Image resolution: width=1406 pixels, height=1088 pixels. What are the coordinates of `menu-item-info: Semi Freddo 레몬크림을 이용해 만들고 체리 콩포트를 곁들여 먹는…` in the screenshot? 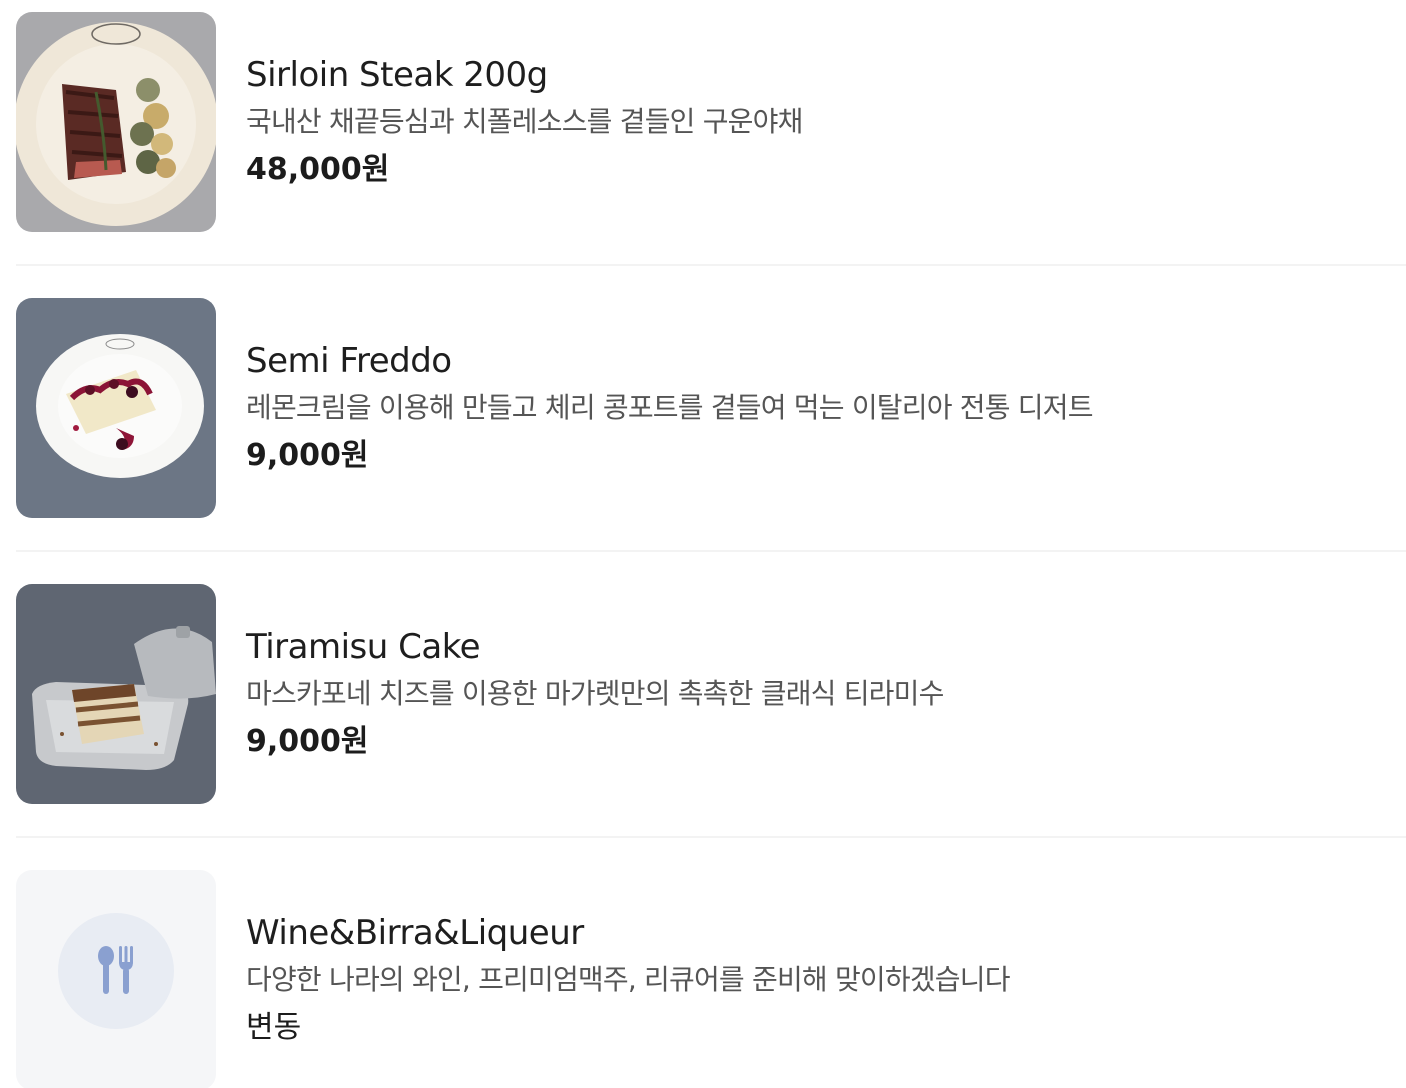 It's located at (816, 407).